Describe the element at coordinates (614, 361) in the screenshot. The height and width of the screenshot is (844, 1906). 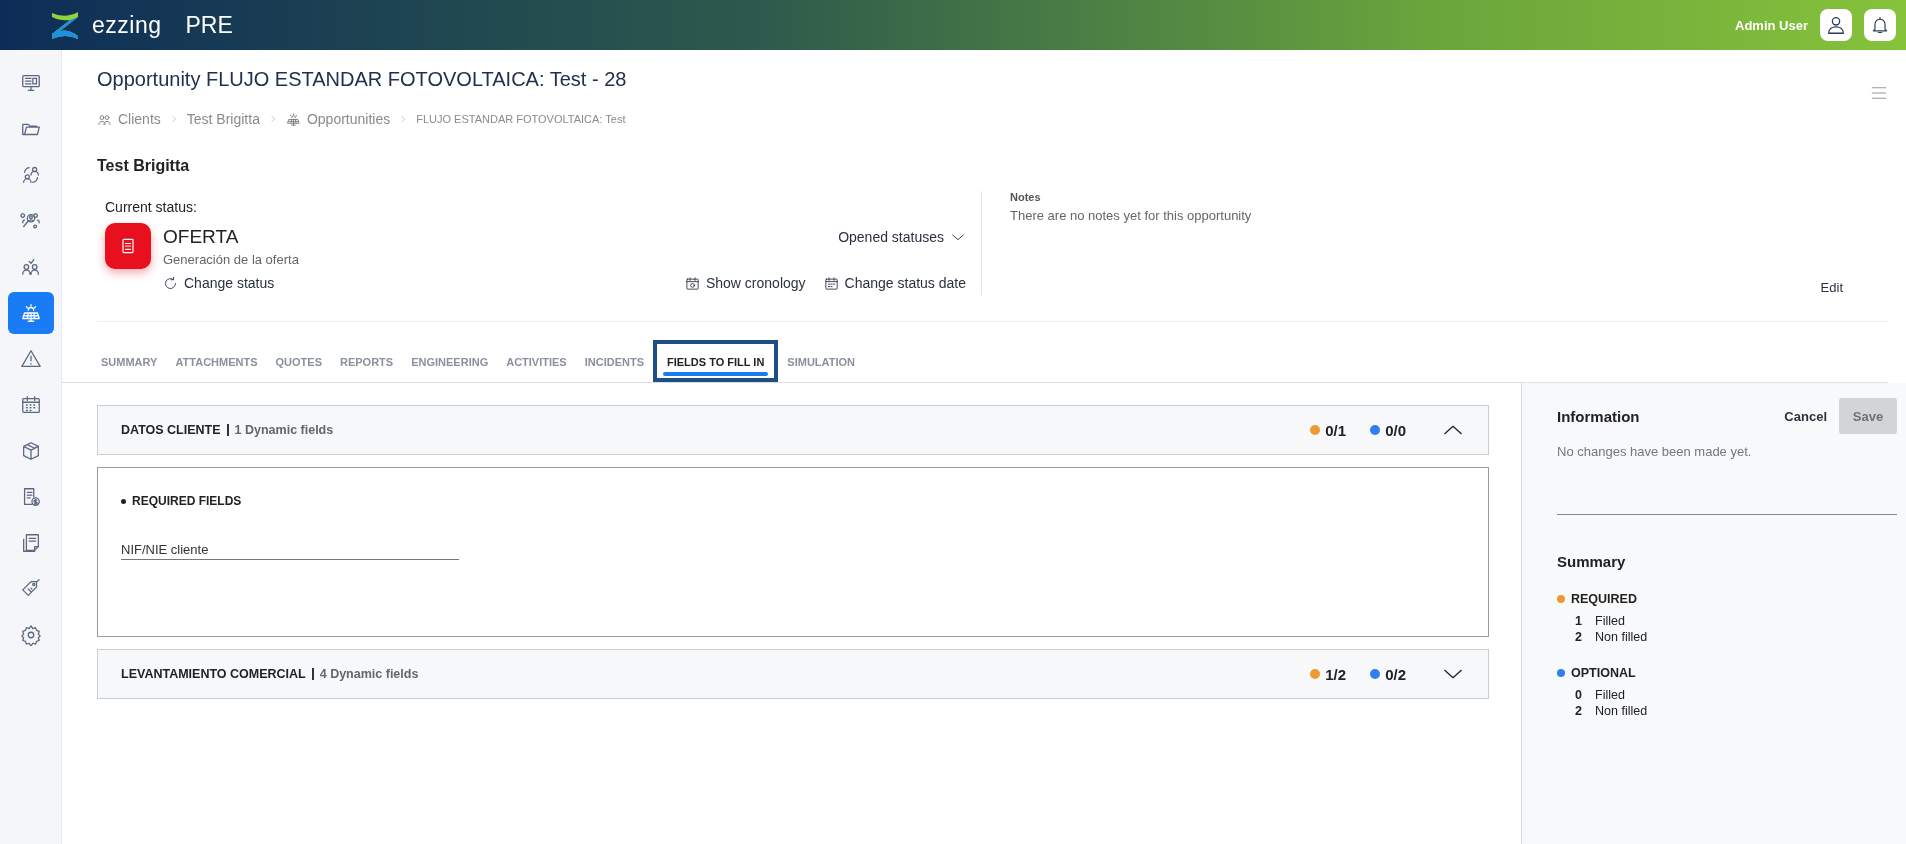
I see `tab: INCIDENTS` at that location.